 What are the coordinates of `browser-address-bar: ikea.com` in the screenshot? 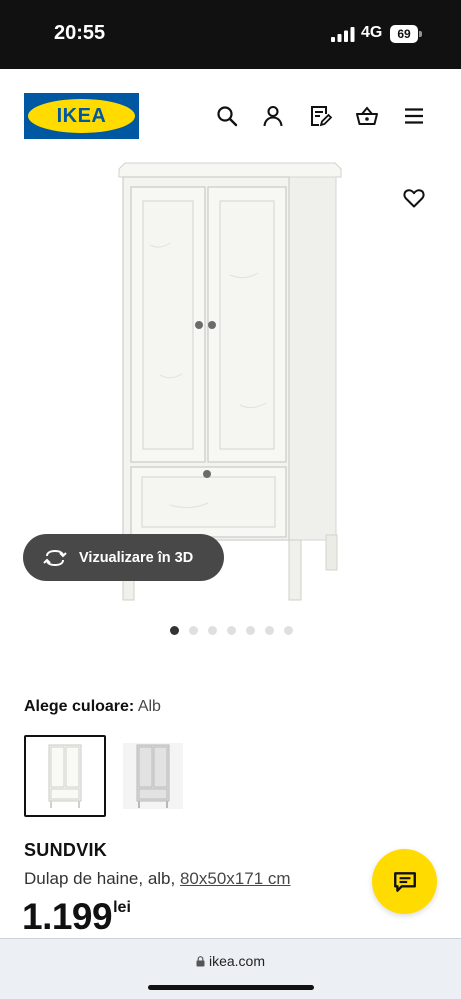 It's located at (230, 968).